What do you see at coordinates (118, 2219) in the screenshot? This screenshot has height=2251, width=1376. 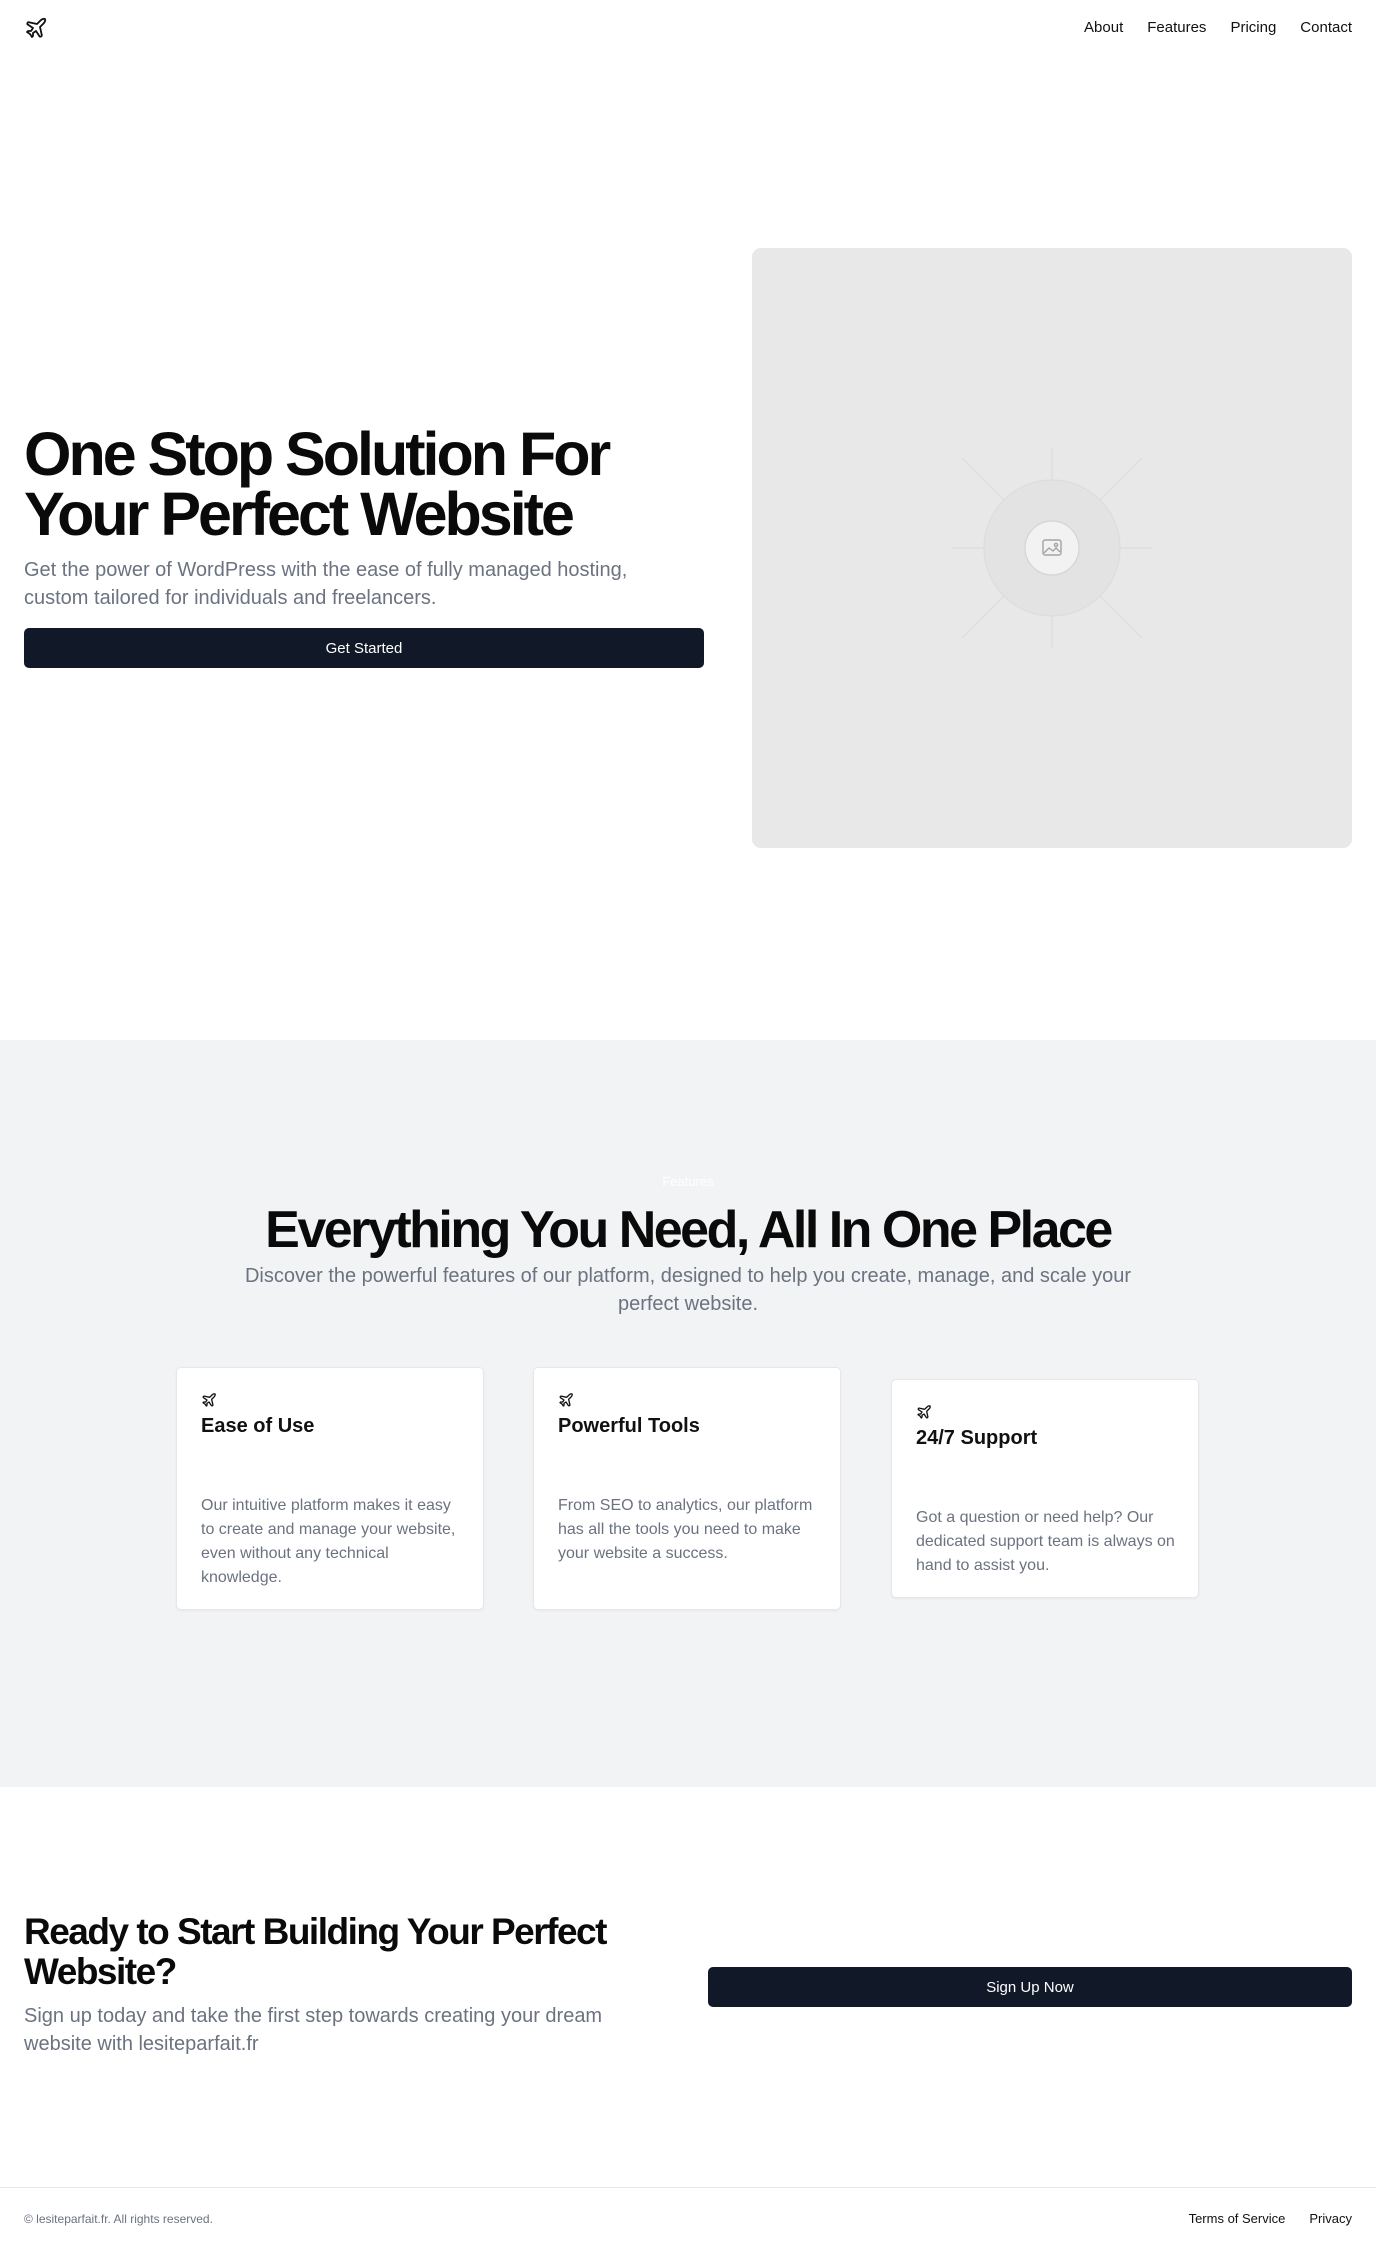 I see `copyright-text: © lesiteparfait.fr. All rights reserved.` at bounding box center [118, 2219].